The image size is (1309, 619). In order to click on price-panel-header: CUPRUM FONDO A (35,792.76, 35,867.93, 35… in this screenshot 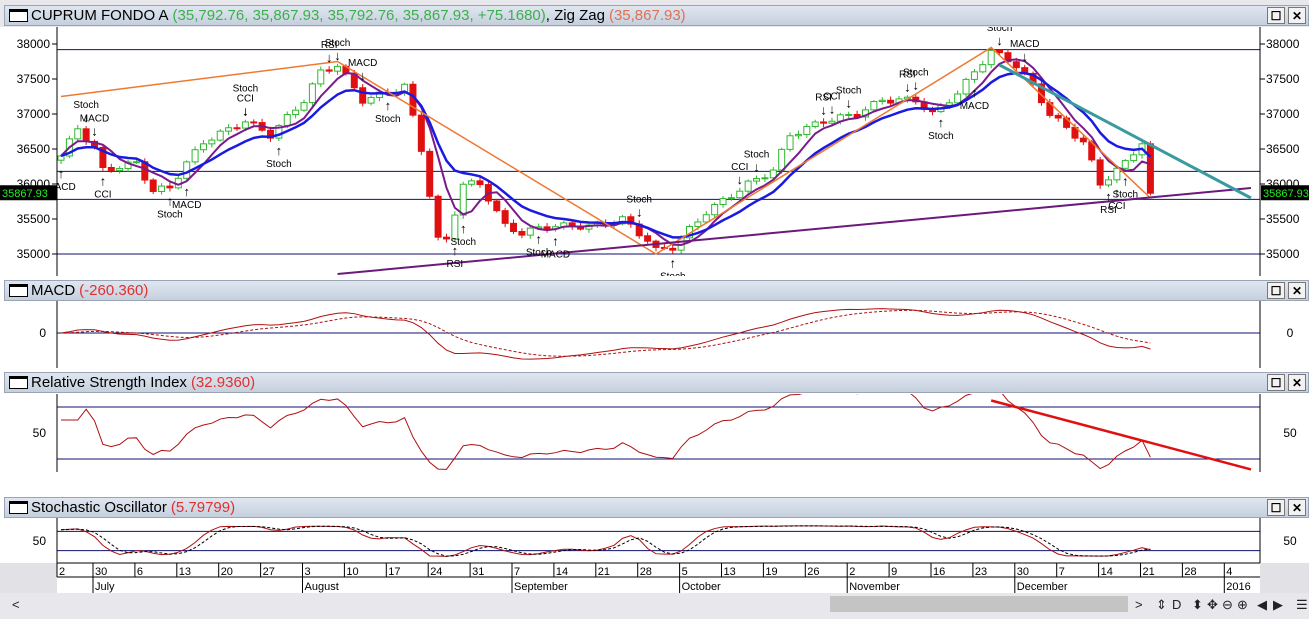, I will do `click(656, 15)`.